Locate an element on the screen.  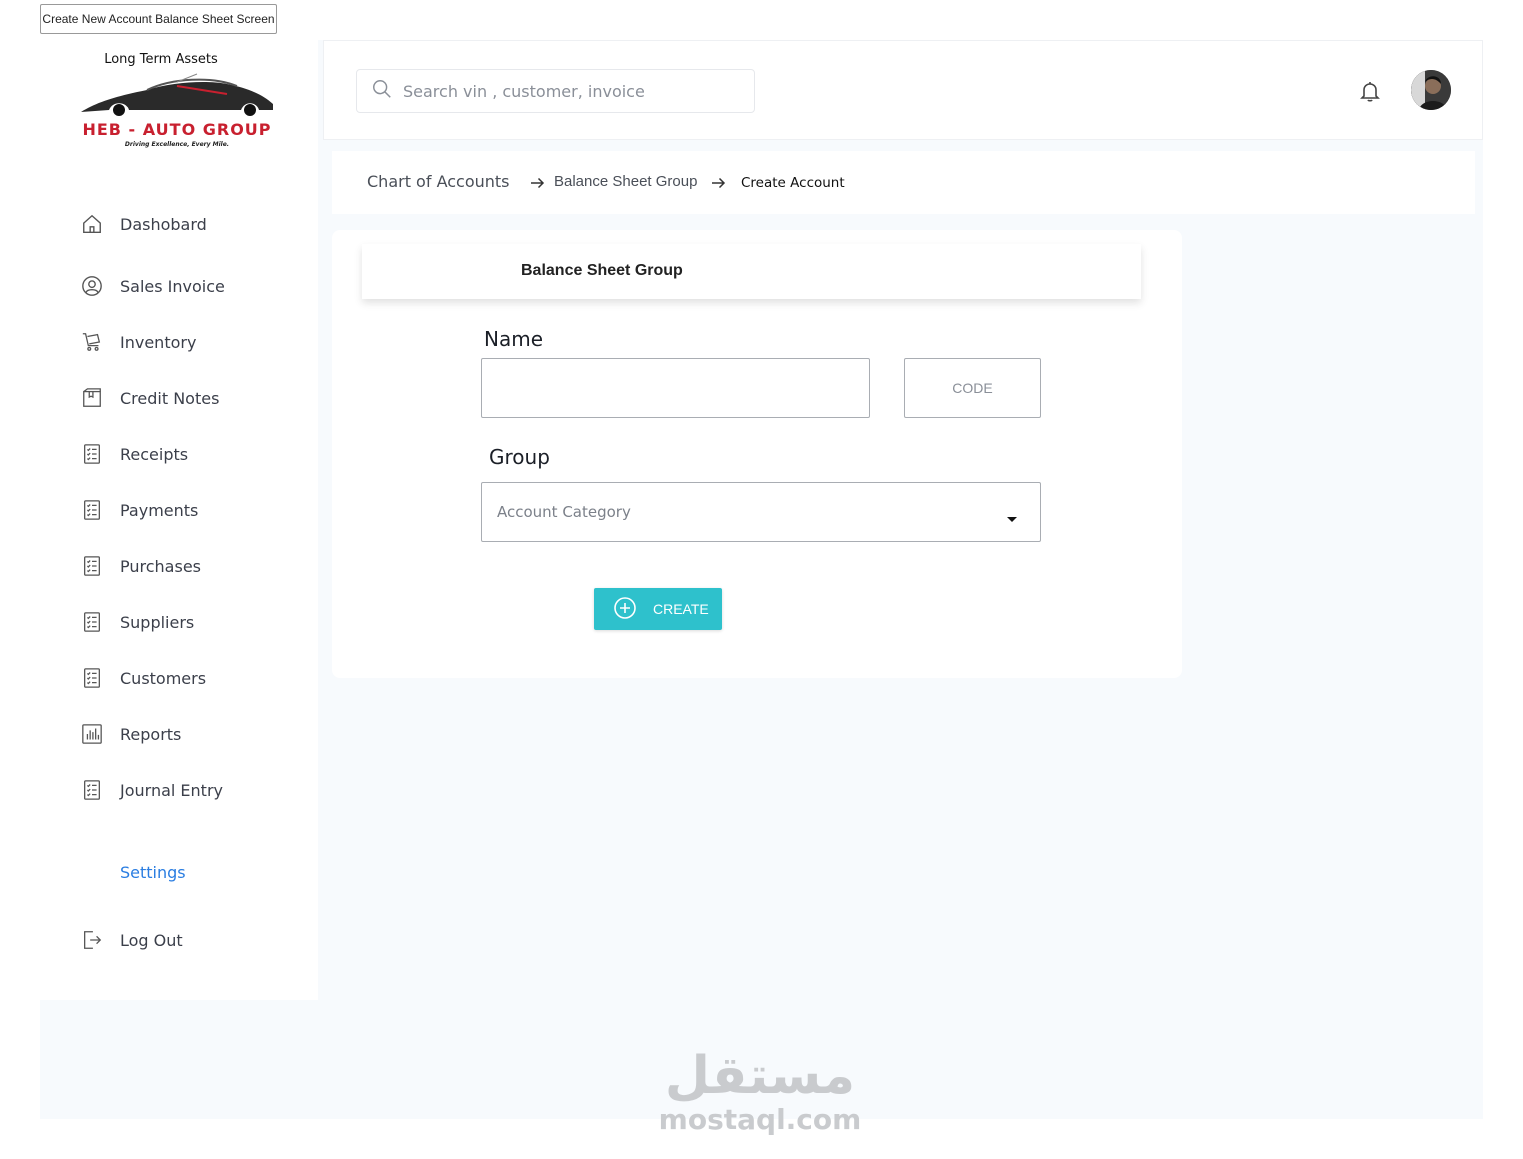
sidebar-item-label: Settings is located at coordinates (153, 872).